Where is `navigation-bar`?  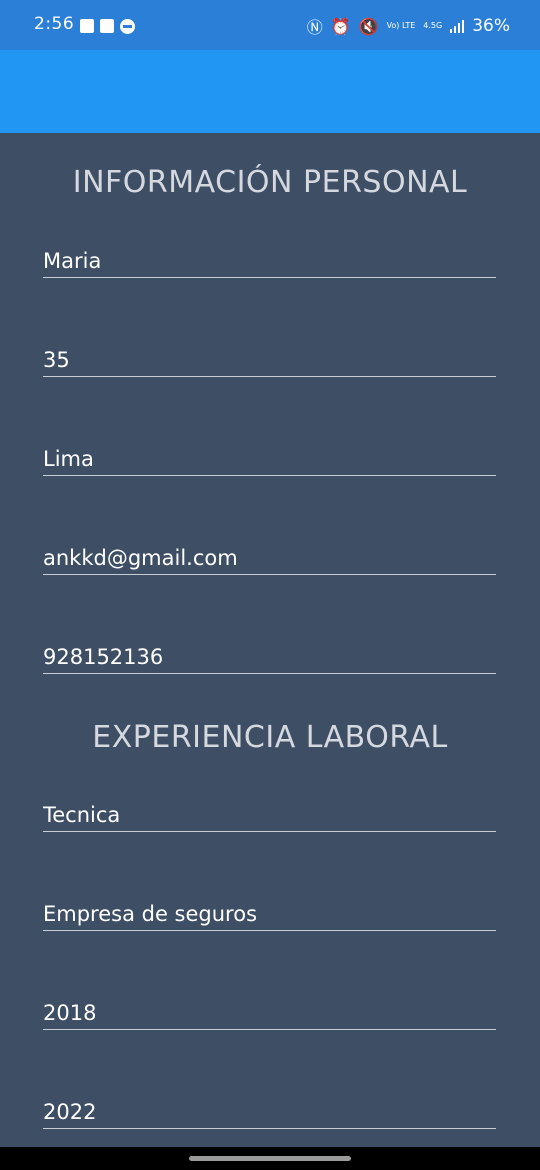 navigation-bar is located at coordinates (270, 1158).